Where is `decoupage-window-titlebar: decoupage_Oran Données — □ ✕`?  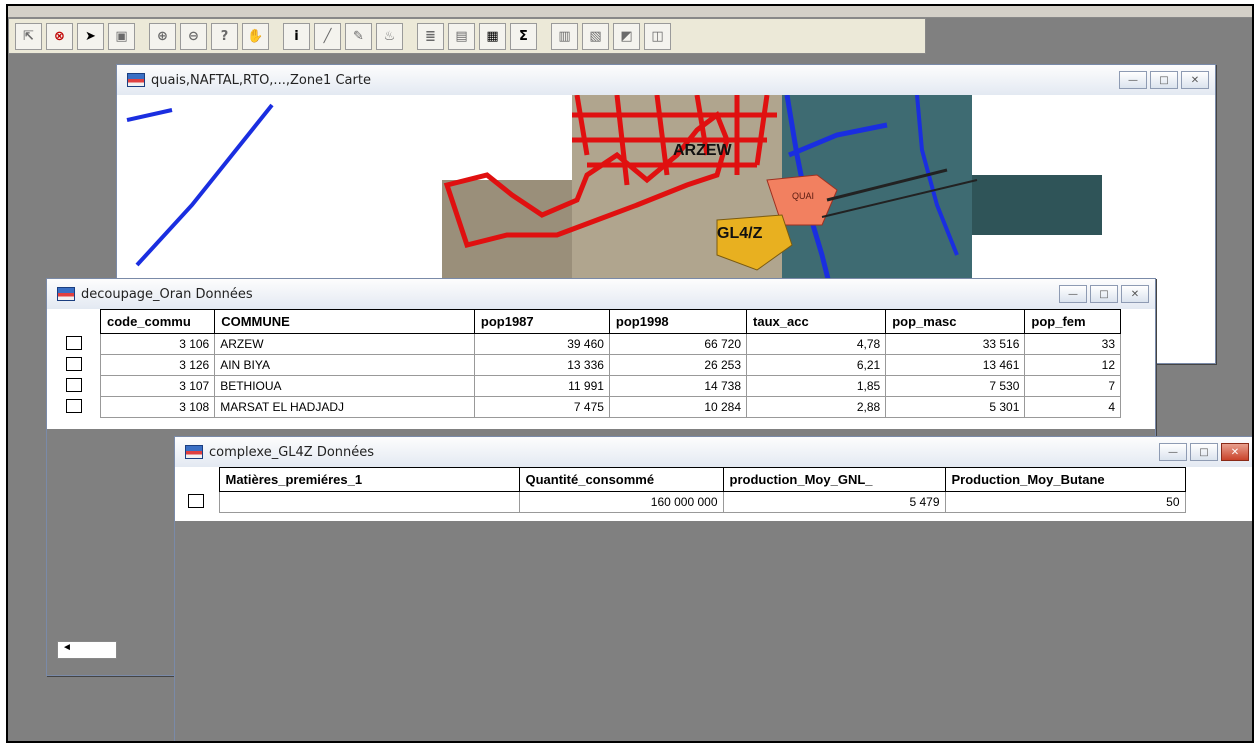
decoupage-window-titlebar: decoupage_Oran Données — □ ✕ is located at coordinates (601, 294).